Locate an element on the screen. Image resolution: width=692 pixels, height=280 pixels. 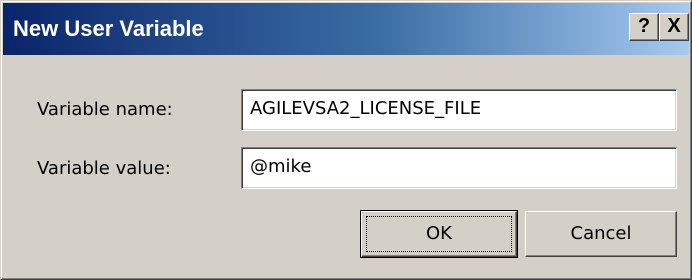
close-button: X is located at coordinates (674, 27).